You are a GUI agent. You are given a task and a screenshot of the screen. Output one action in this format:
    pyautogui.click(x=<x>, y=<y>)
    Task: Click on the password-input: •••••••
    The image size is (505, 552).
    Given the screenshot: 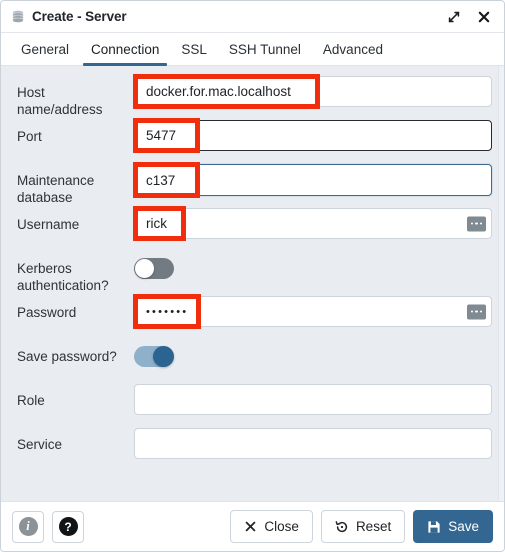 What is the action you would take?
    pyautogui.click(x=313, y=311)
    